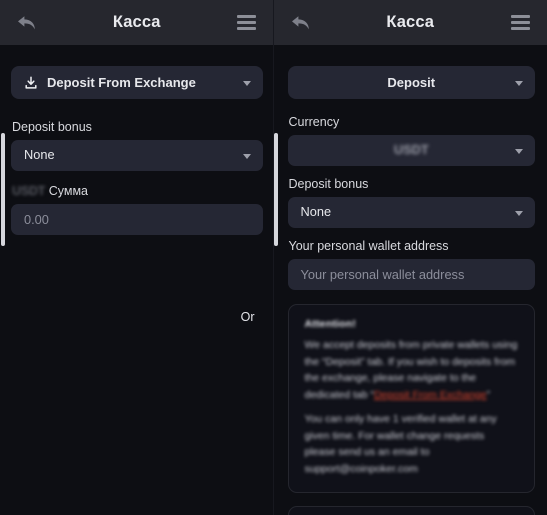  Describe the element at coordinates (36, 219) in the screenshot. I see `amount-placeholder: 0.00` at that location.